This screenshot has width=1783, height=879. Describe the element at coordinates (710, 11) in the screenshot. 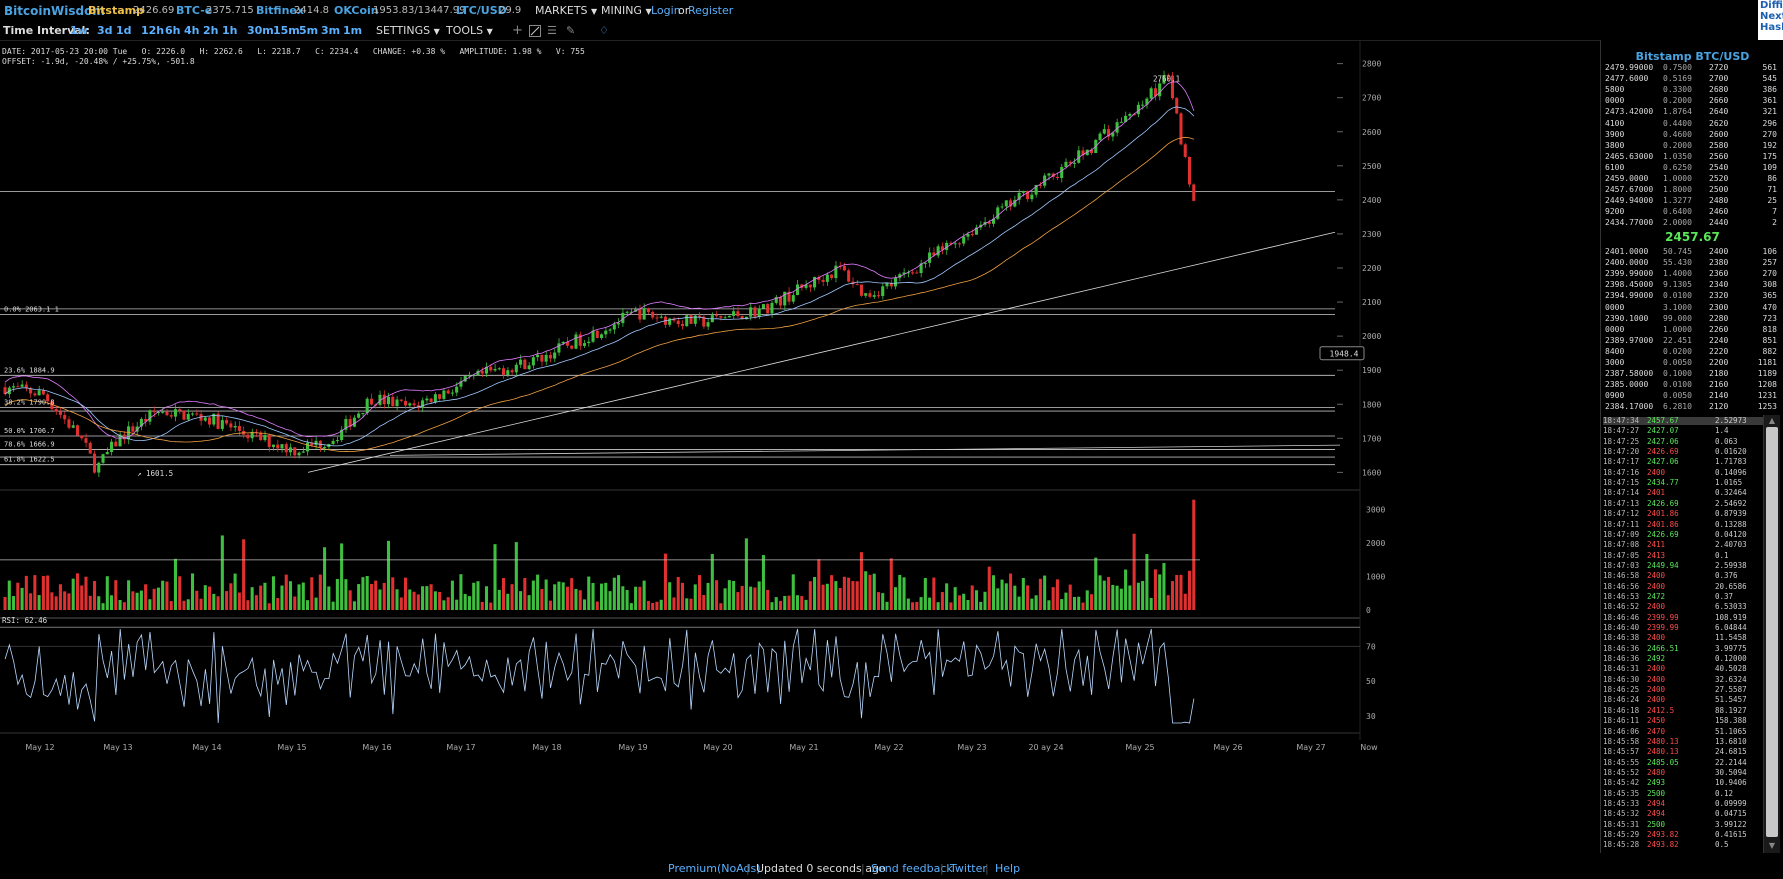

I see `register-link: Register` at that location.